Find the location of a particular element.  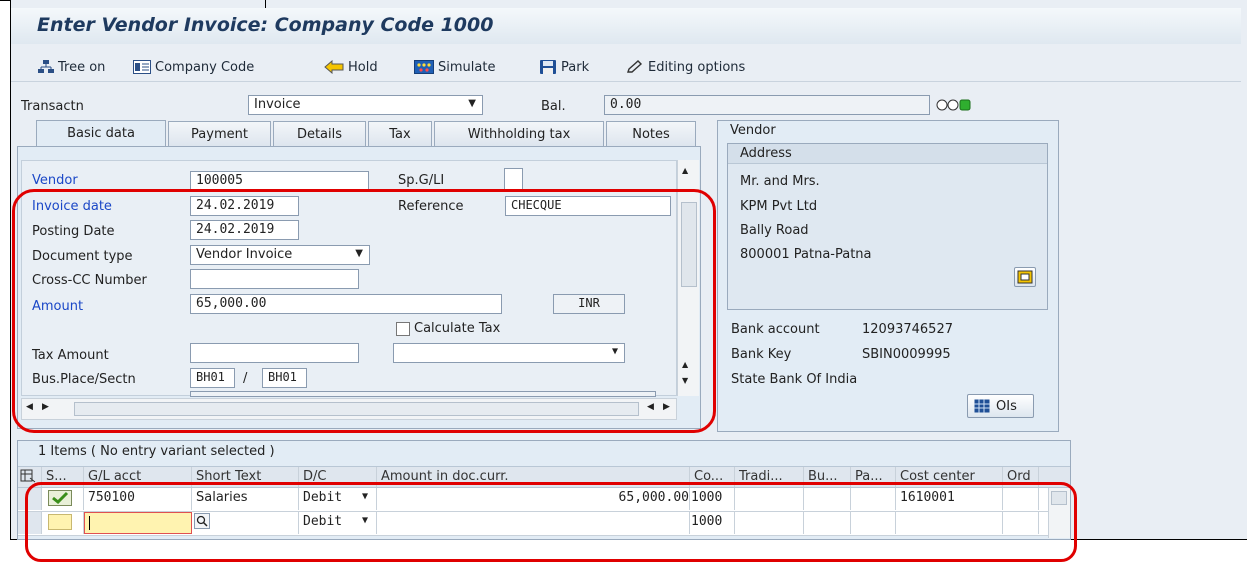

tab-label: Tax is located at coordinates (400, 134).